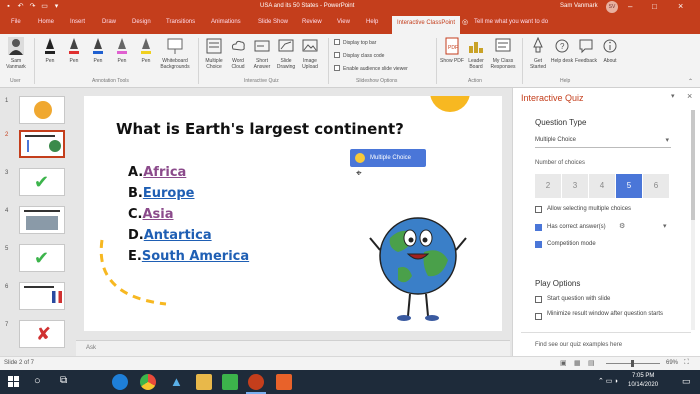 This screenshot has height=394, width=700. I want to click on minimize-result-checkbox, so click(538, 316).